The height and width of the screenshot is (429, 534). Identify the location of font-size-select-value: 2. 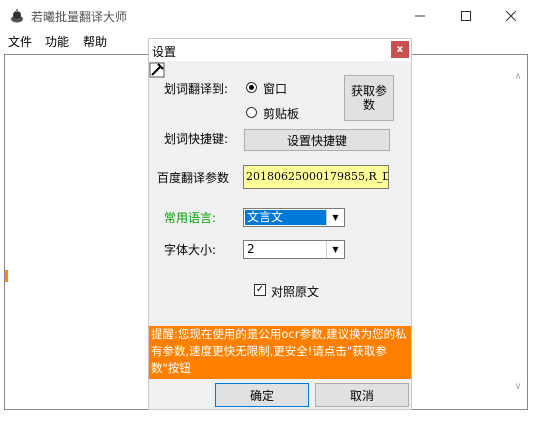
(251, 249).